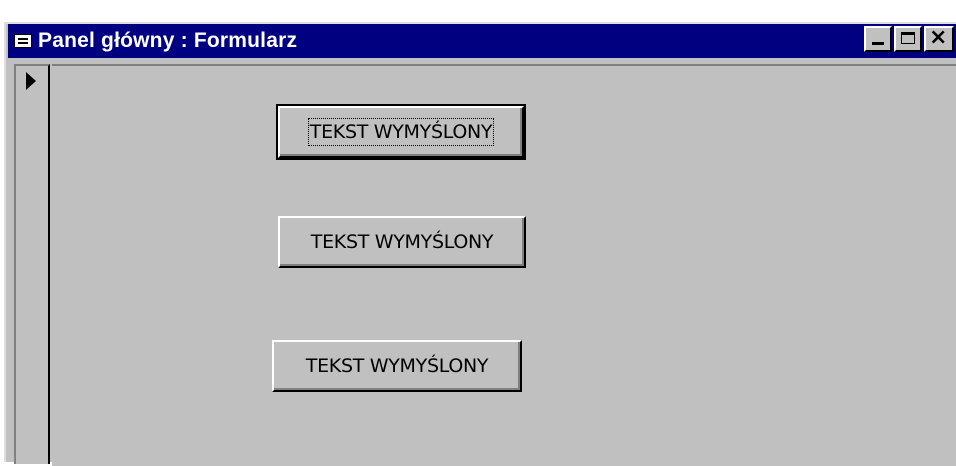 The width and height of the screenshot is (956, 466). I want to click on maximize-button, so click(908, 39).